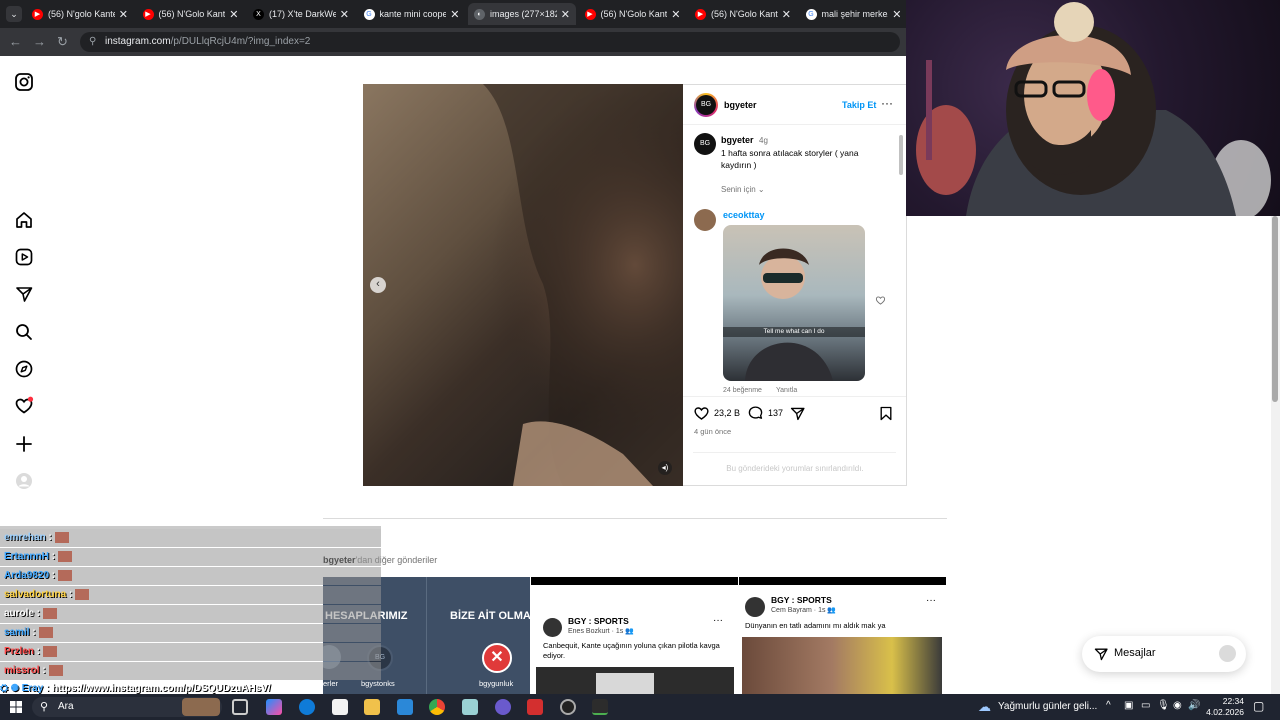 This screenshot has height=720, width=1280. Describe the element at coordinates (274, 707) in the screenshot. I see `copilot-icon` at that location.